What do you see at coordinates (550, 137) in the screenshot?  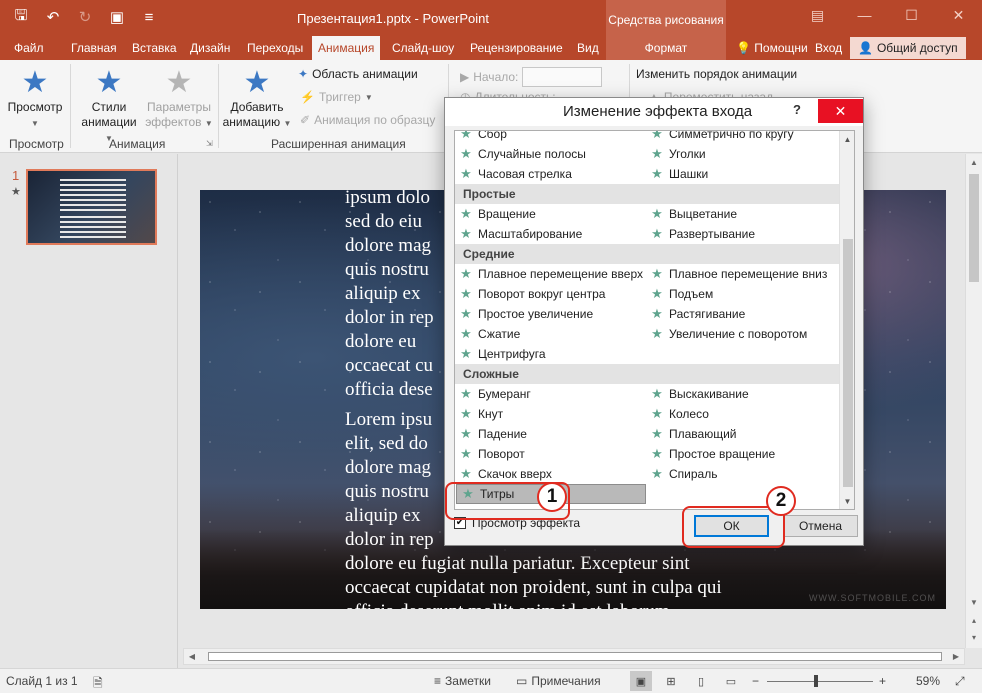 I see `effect-option: ★ Сбор` at bounding box center [550, 137].